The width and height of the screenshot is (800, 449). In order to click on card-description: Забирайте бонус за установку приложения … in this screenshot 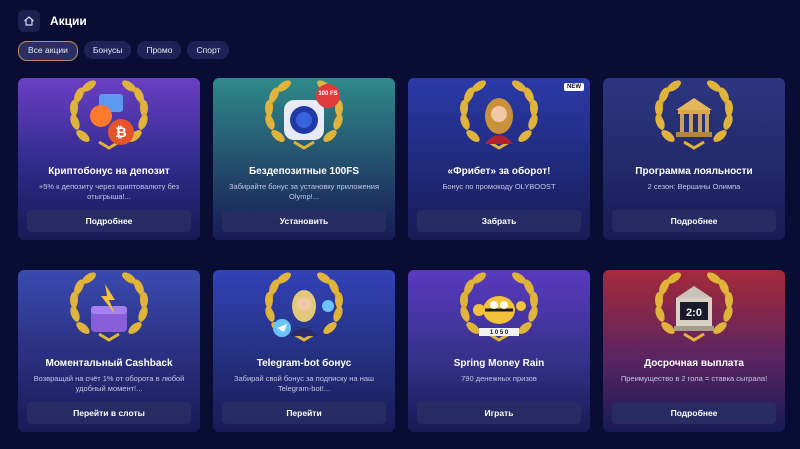, I will do `click(304, 191)`.